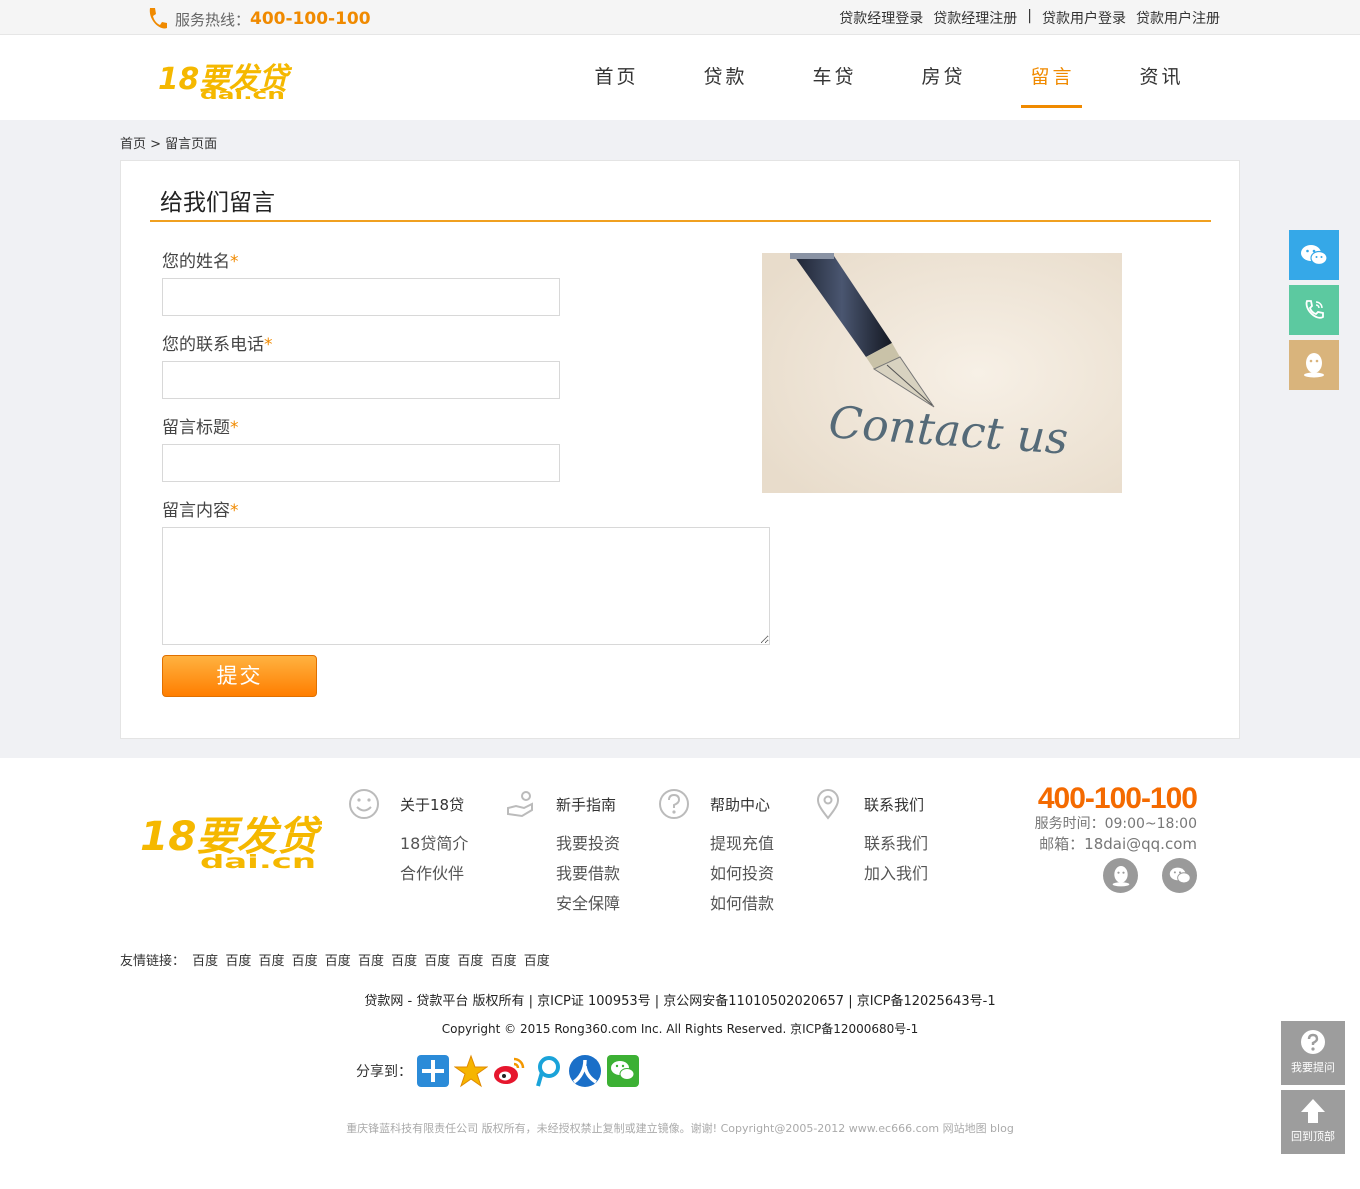 Image resolution: width=1360 pixels, height=1189 pixels. What do you see at coordinates (547, 1071) in the screenshot?
I see `tencent-weibo-icon` at bounding box center [547, 1071].